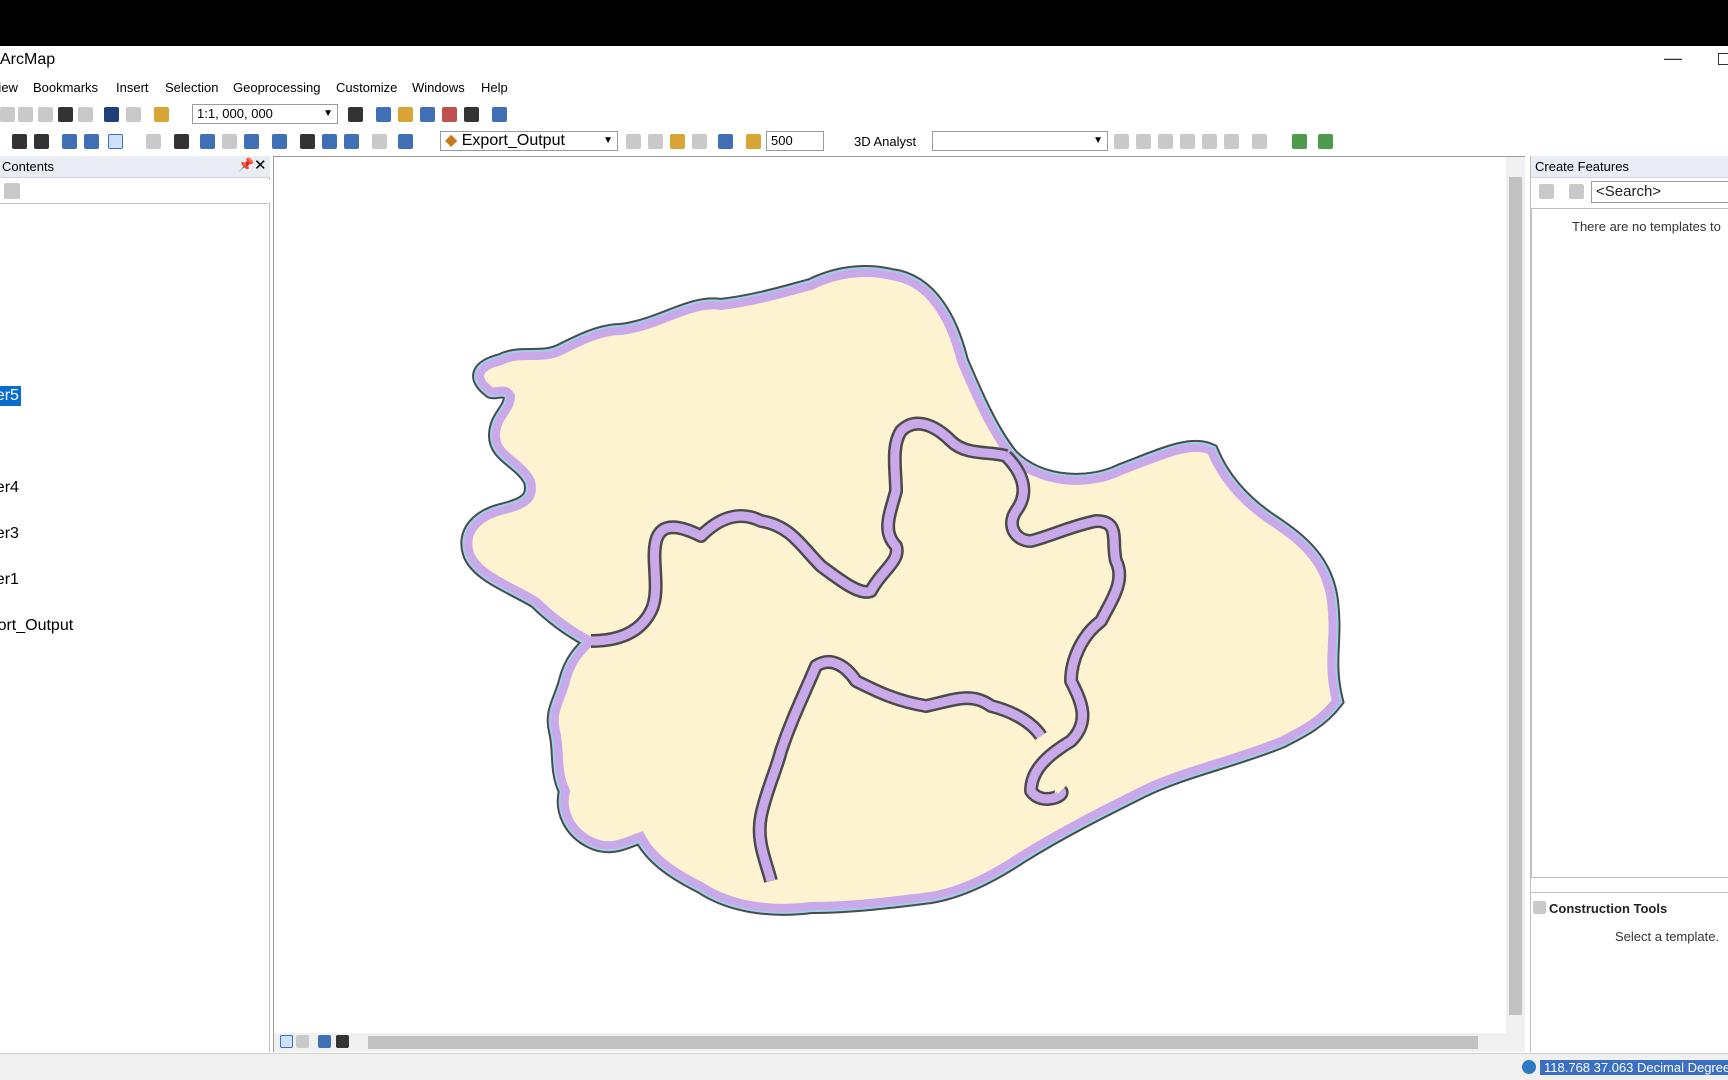  I want to click on model-builder-icon, so click(499, 114).